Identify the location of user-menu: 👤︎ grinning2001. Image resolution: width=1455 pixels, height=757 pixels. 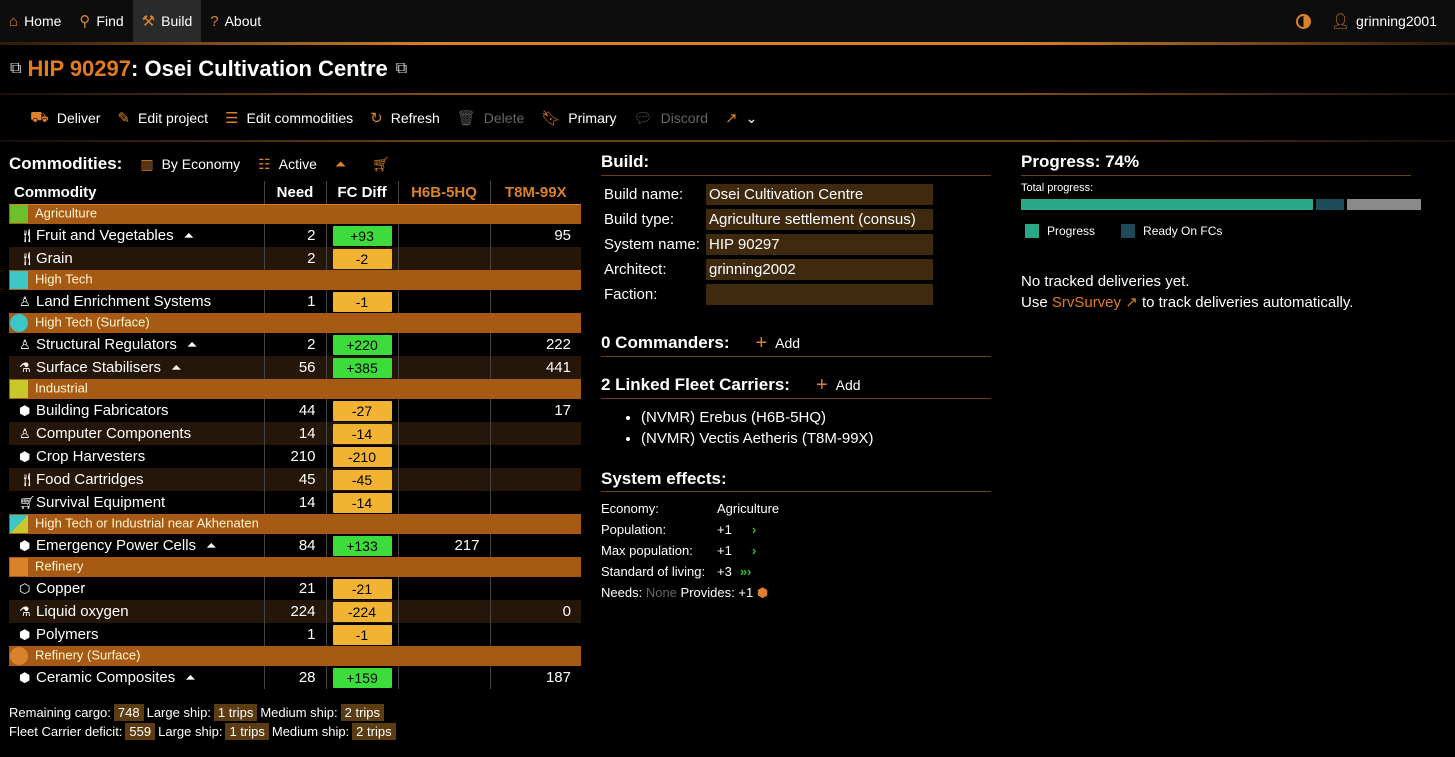
(1384, 21).